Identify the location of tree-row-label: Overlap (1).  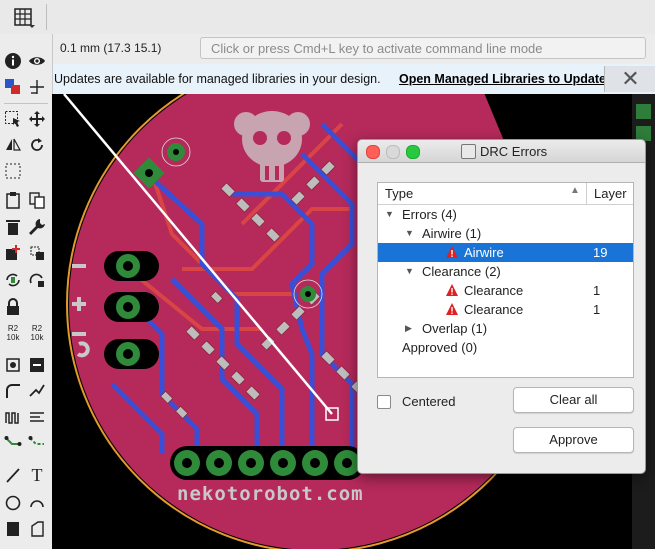
(455, 328).